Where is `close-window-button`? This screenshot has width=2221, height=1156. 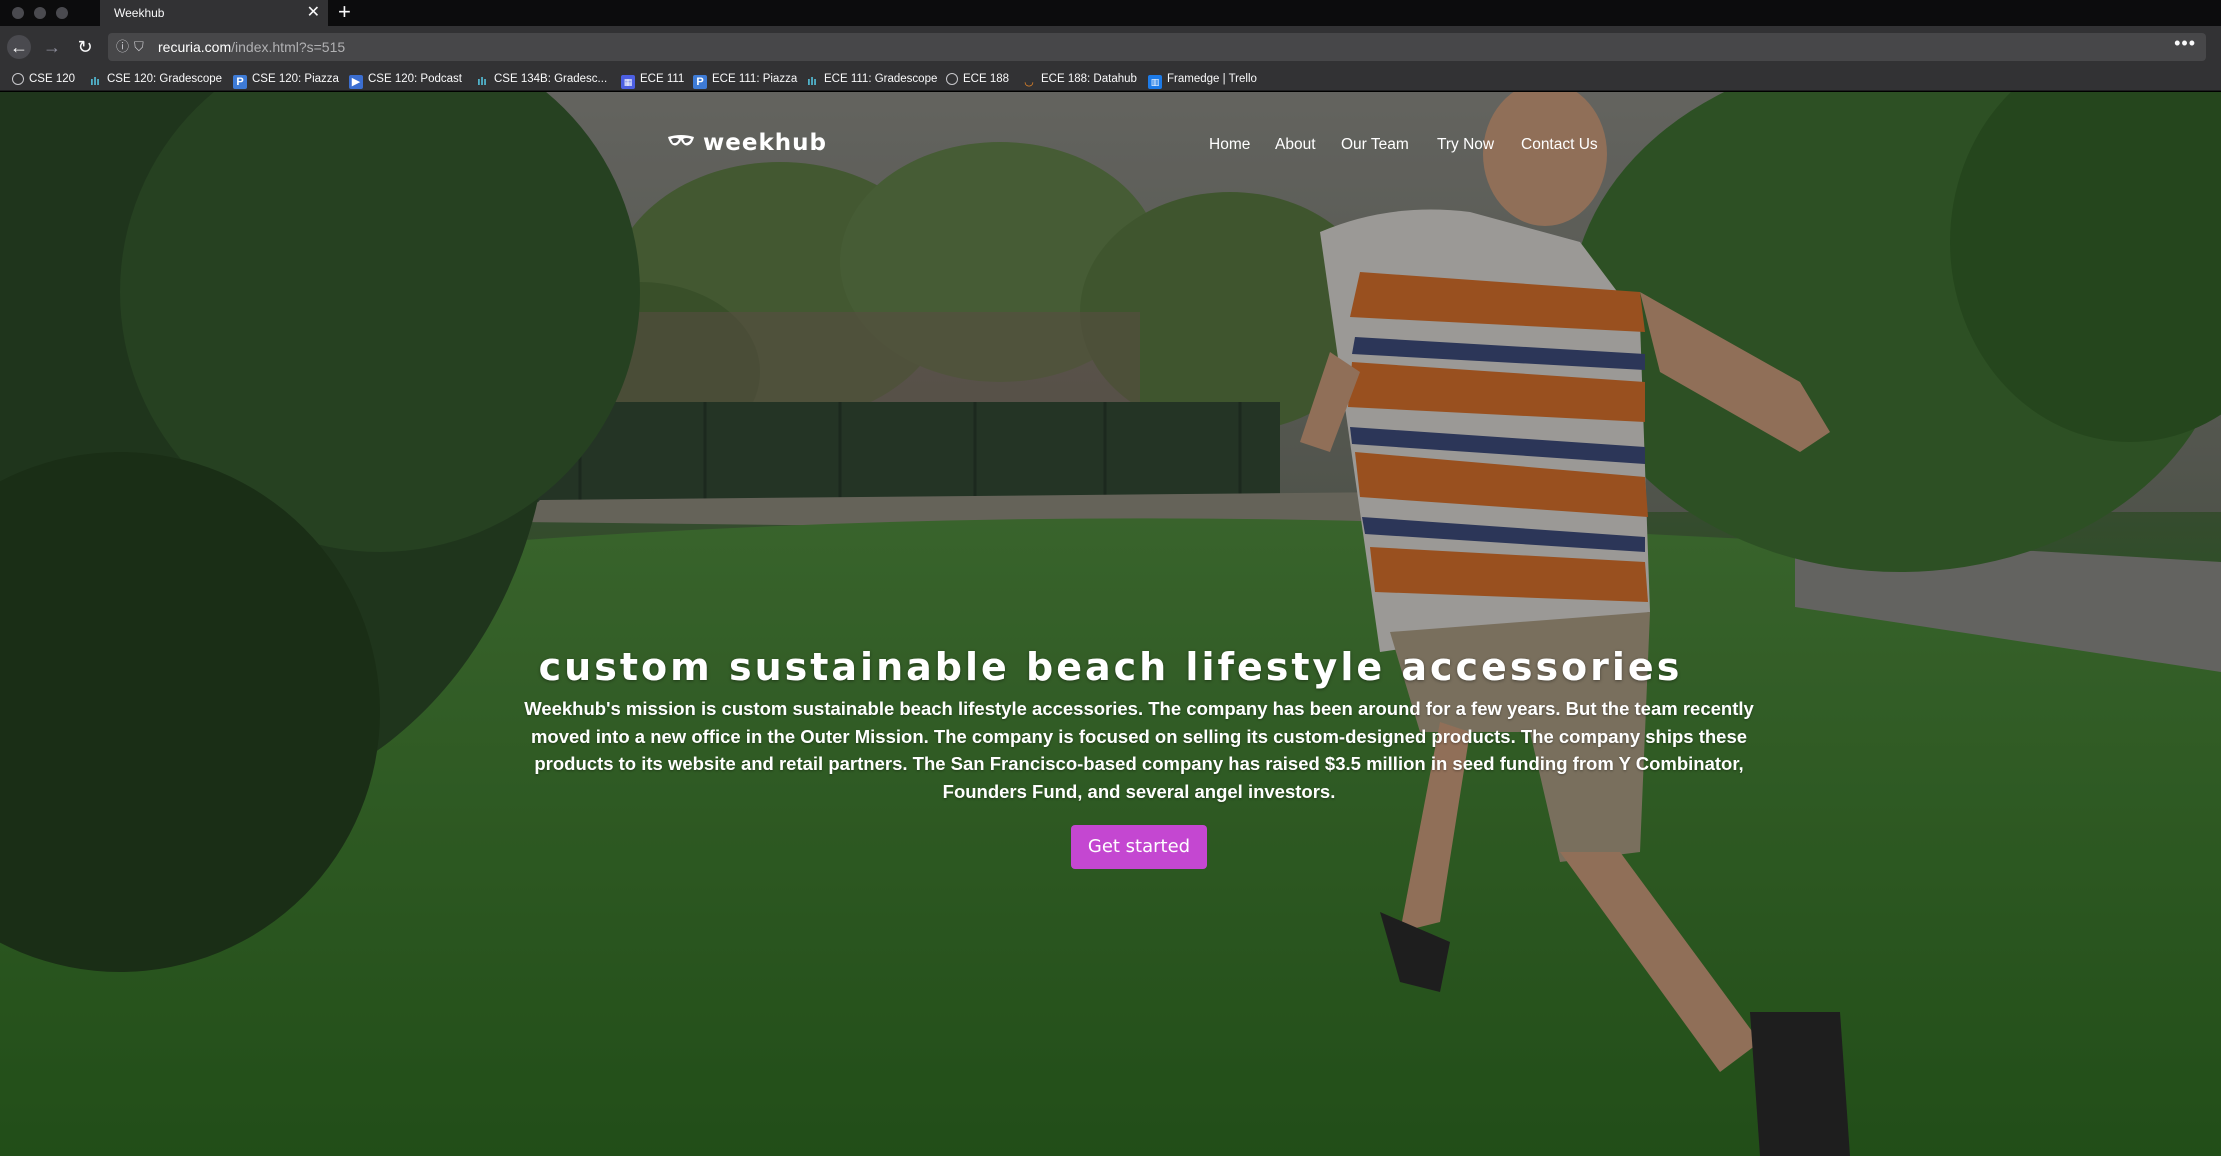
close-window-button is located at coordinates (18, 13).